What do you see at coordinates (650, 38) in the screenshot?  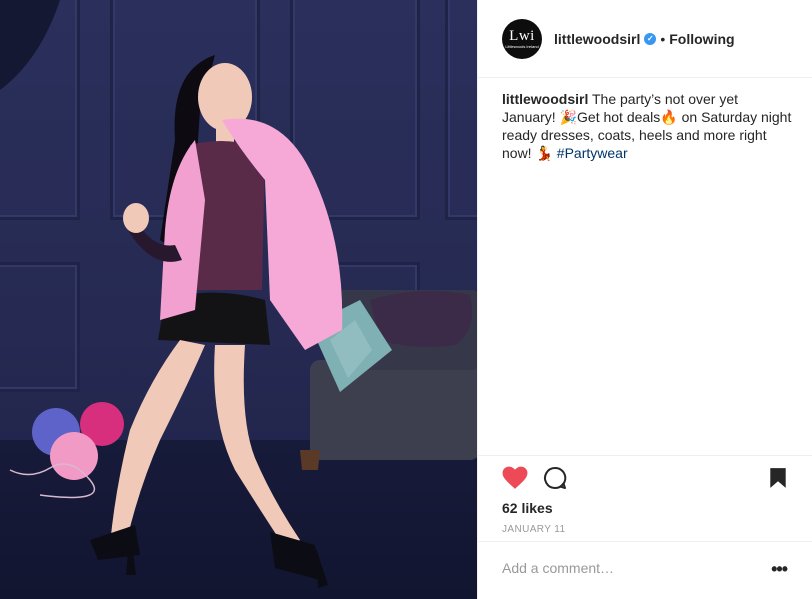 I see `verified-badge-icon: ✓` at bounding box center [650, 38].